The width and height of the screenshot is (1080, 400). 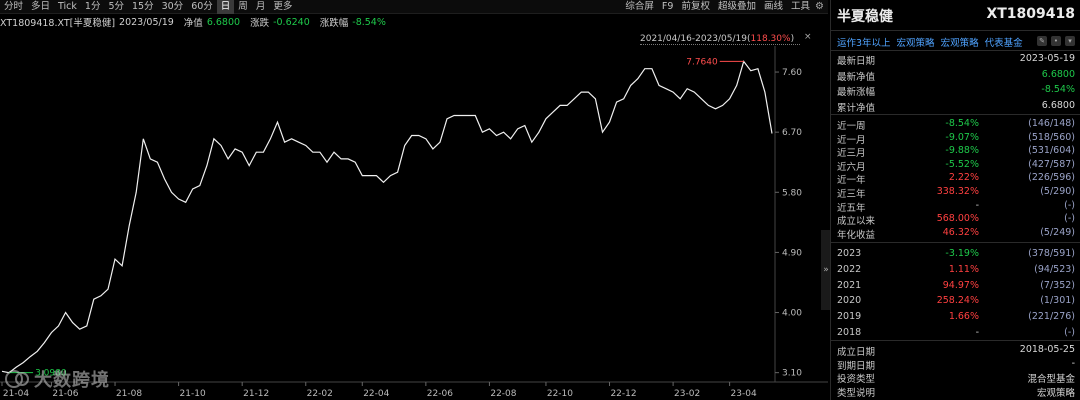 What do you see at coordinates (1054, 269) in the screenshot?
I see `year-rank: (94/523)` at bounding box center [1054, 269].